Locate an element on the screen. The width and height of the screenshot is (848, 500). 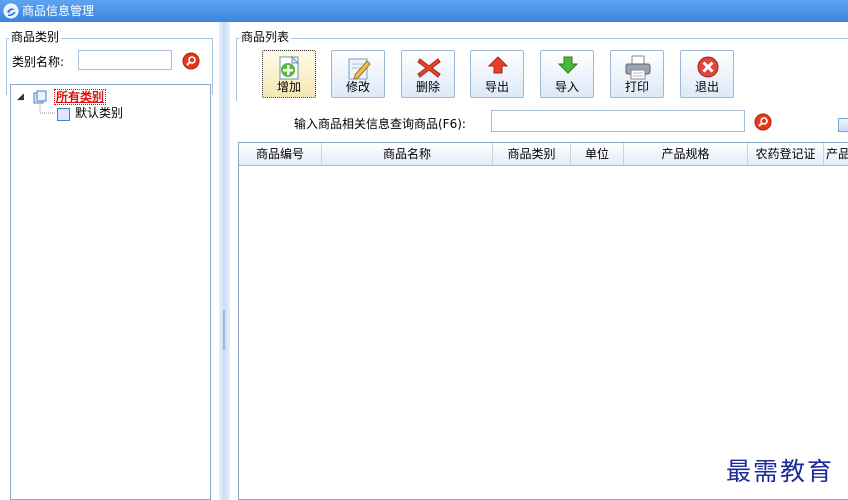
column-header: 产品规格 is located at coordinates (686, 154).